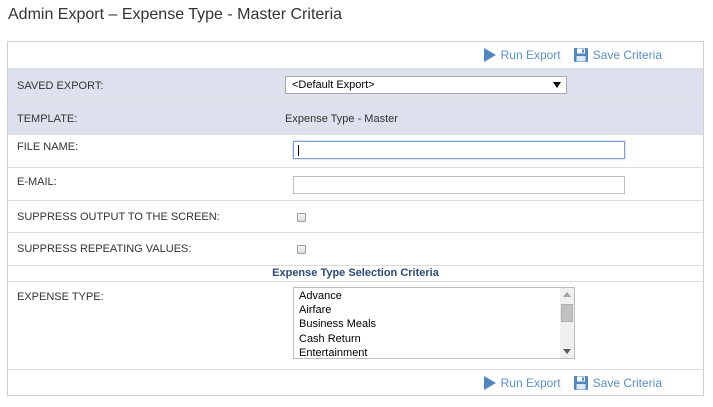 The image size is (713, 407). What do you see at coordinates (567, 294) in the screenshot?
I see `scroll-up-arrow-icon` at bounding box center [567, 294].